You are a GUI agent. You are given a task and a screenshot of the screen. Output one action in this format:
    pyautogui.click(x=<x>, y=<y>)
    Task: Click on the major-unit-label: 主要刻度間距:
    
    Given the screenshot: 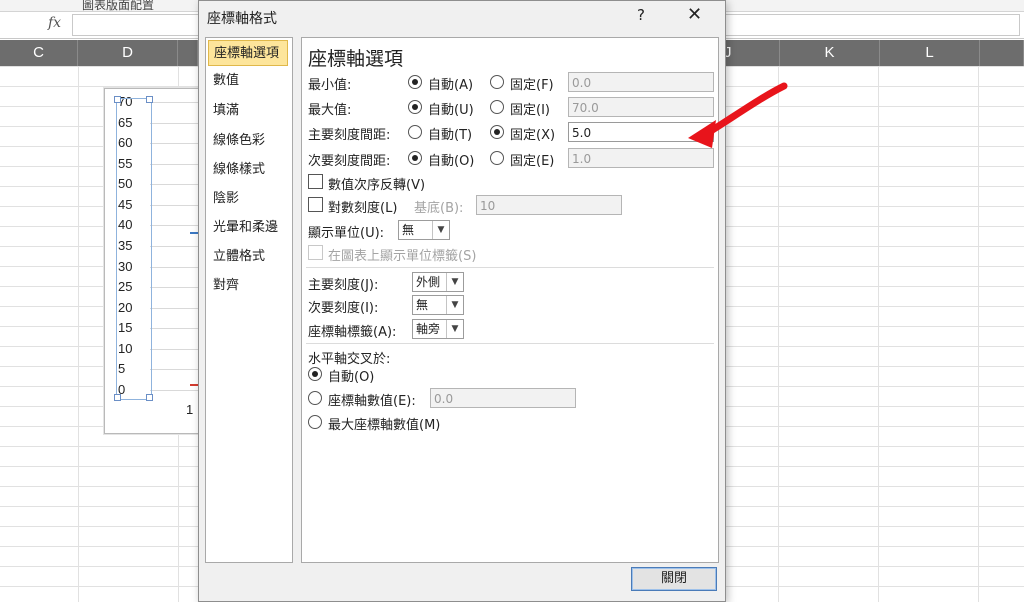 What is the action you would take?
    pyautogui.click(x=349, y=135)
    